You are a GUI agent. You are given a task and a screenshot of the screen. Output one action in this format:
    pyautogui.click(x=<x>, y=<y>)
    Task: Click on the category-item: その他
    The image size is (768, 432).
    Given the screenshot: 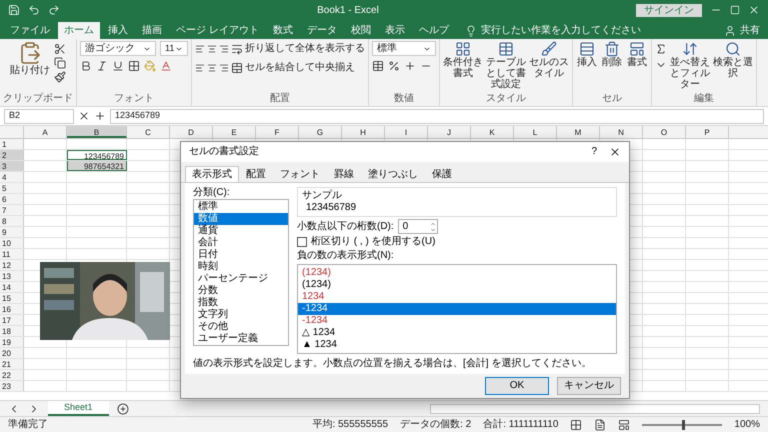 What is the action you would take?
    pyautogui.click(x=241, y=327)
    